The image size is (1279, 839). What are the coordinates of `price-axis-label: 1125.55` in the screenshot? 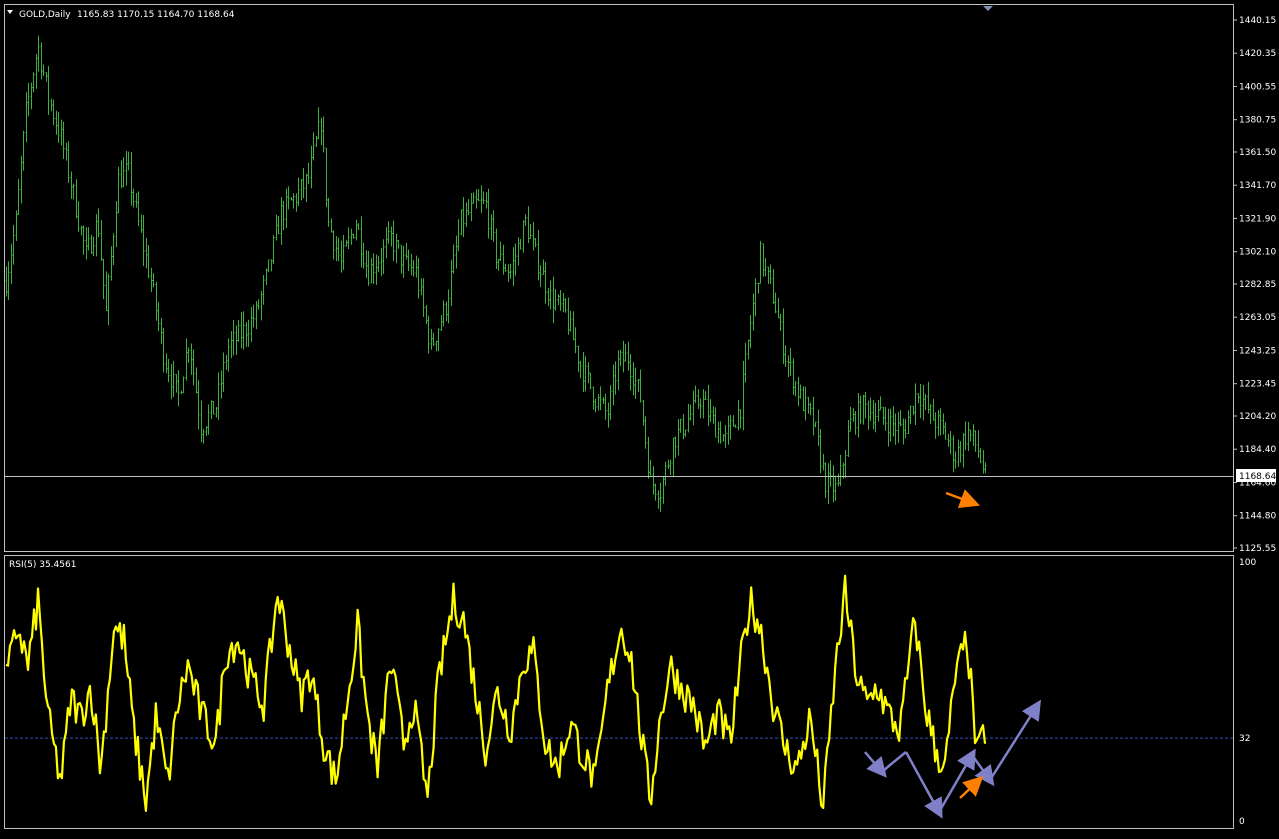 It's located at (1257, 549).